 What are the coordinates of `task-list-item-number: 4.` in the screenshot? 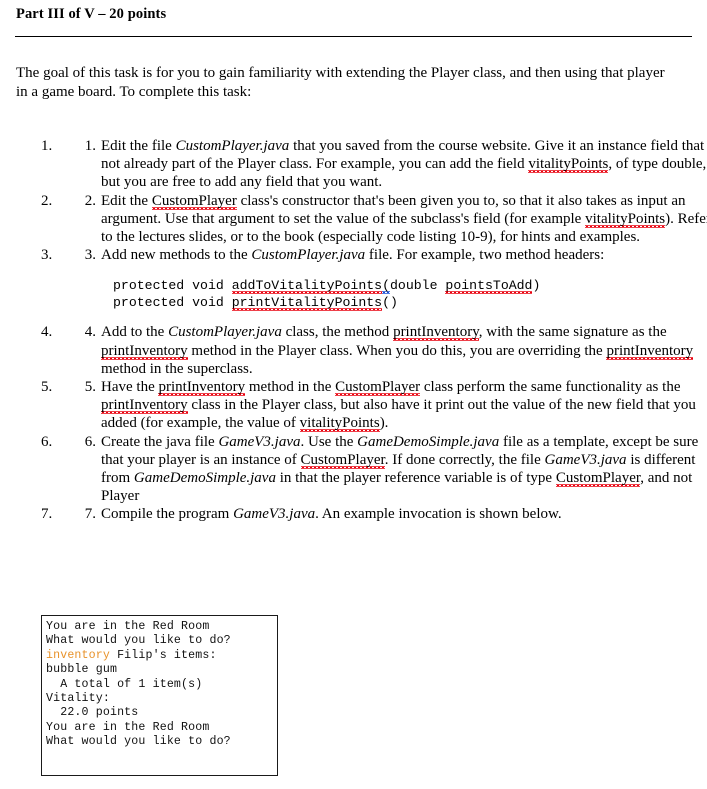 It's located at (90, 332).